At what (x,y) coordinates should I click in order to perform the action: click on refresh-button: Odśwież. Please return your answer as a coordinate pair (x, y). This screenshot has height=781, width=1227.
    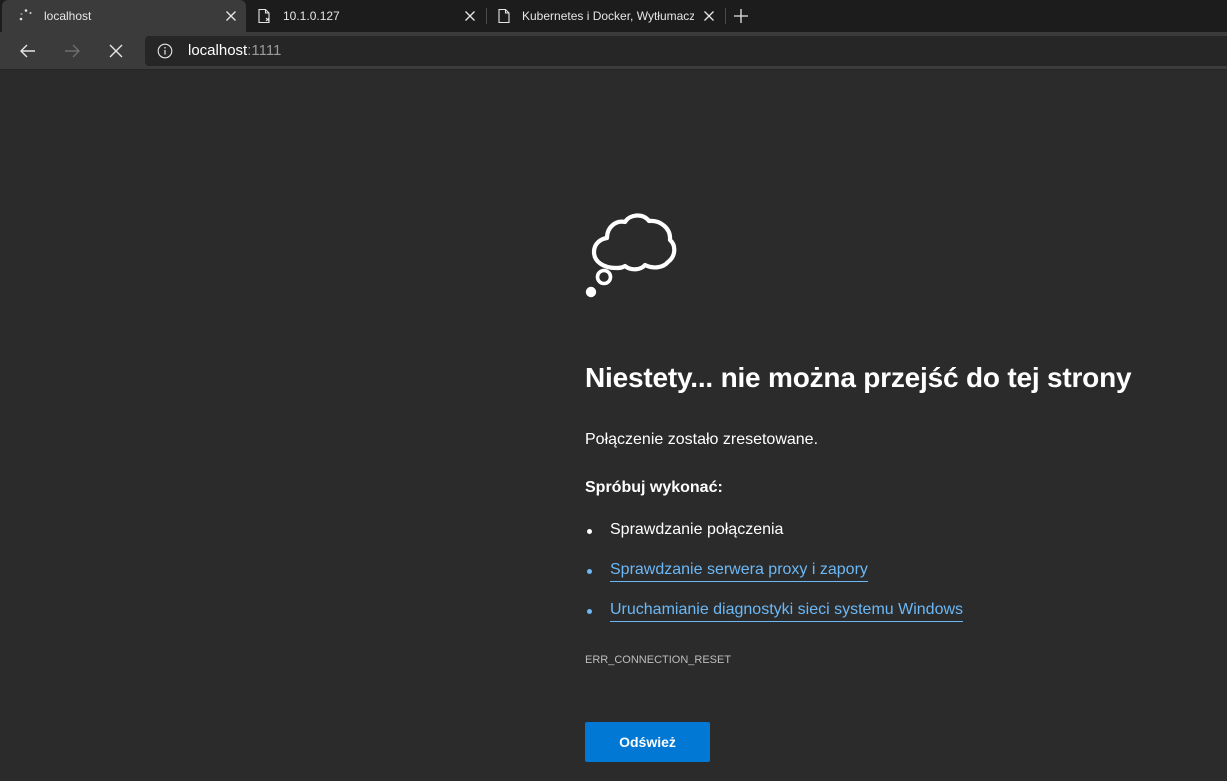
    Looking at the image, I should click on (647, 742).